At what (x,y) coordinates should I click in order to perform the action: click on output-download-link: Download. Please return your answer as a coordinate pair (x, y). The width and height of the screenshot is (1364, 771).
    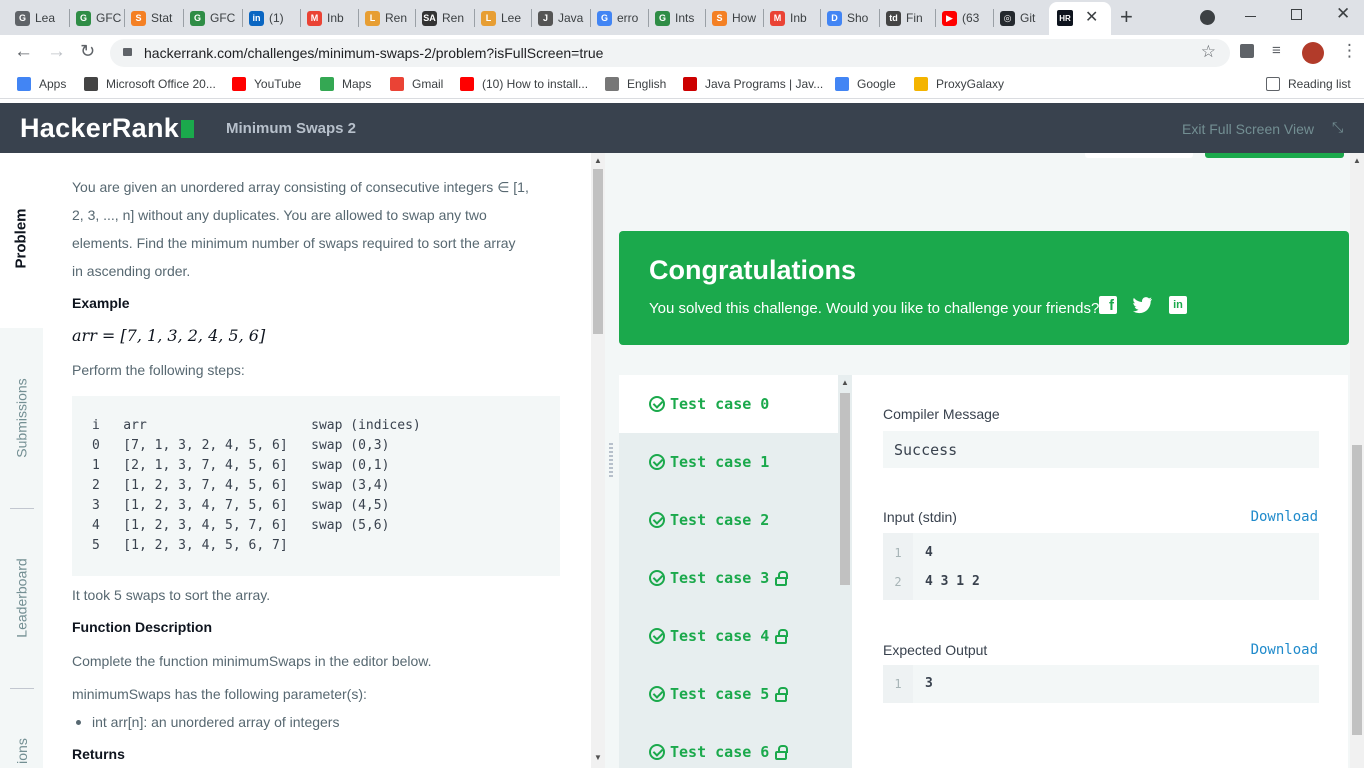
    Looking at the image, I should click on (1284, 650).